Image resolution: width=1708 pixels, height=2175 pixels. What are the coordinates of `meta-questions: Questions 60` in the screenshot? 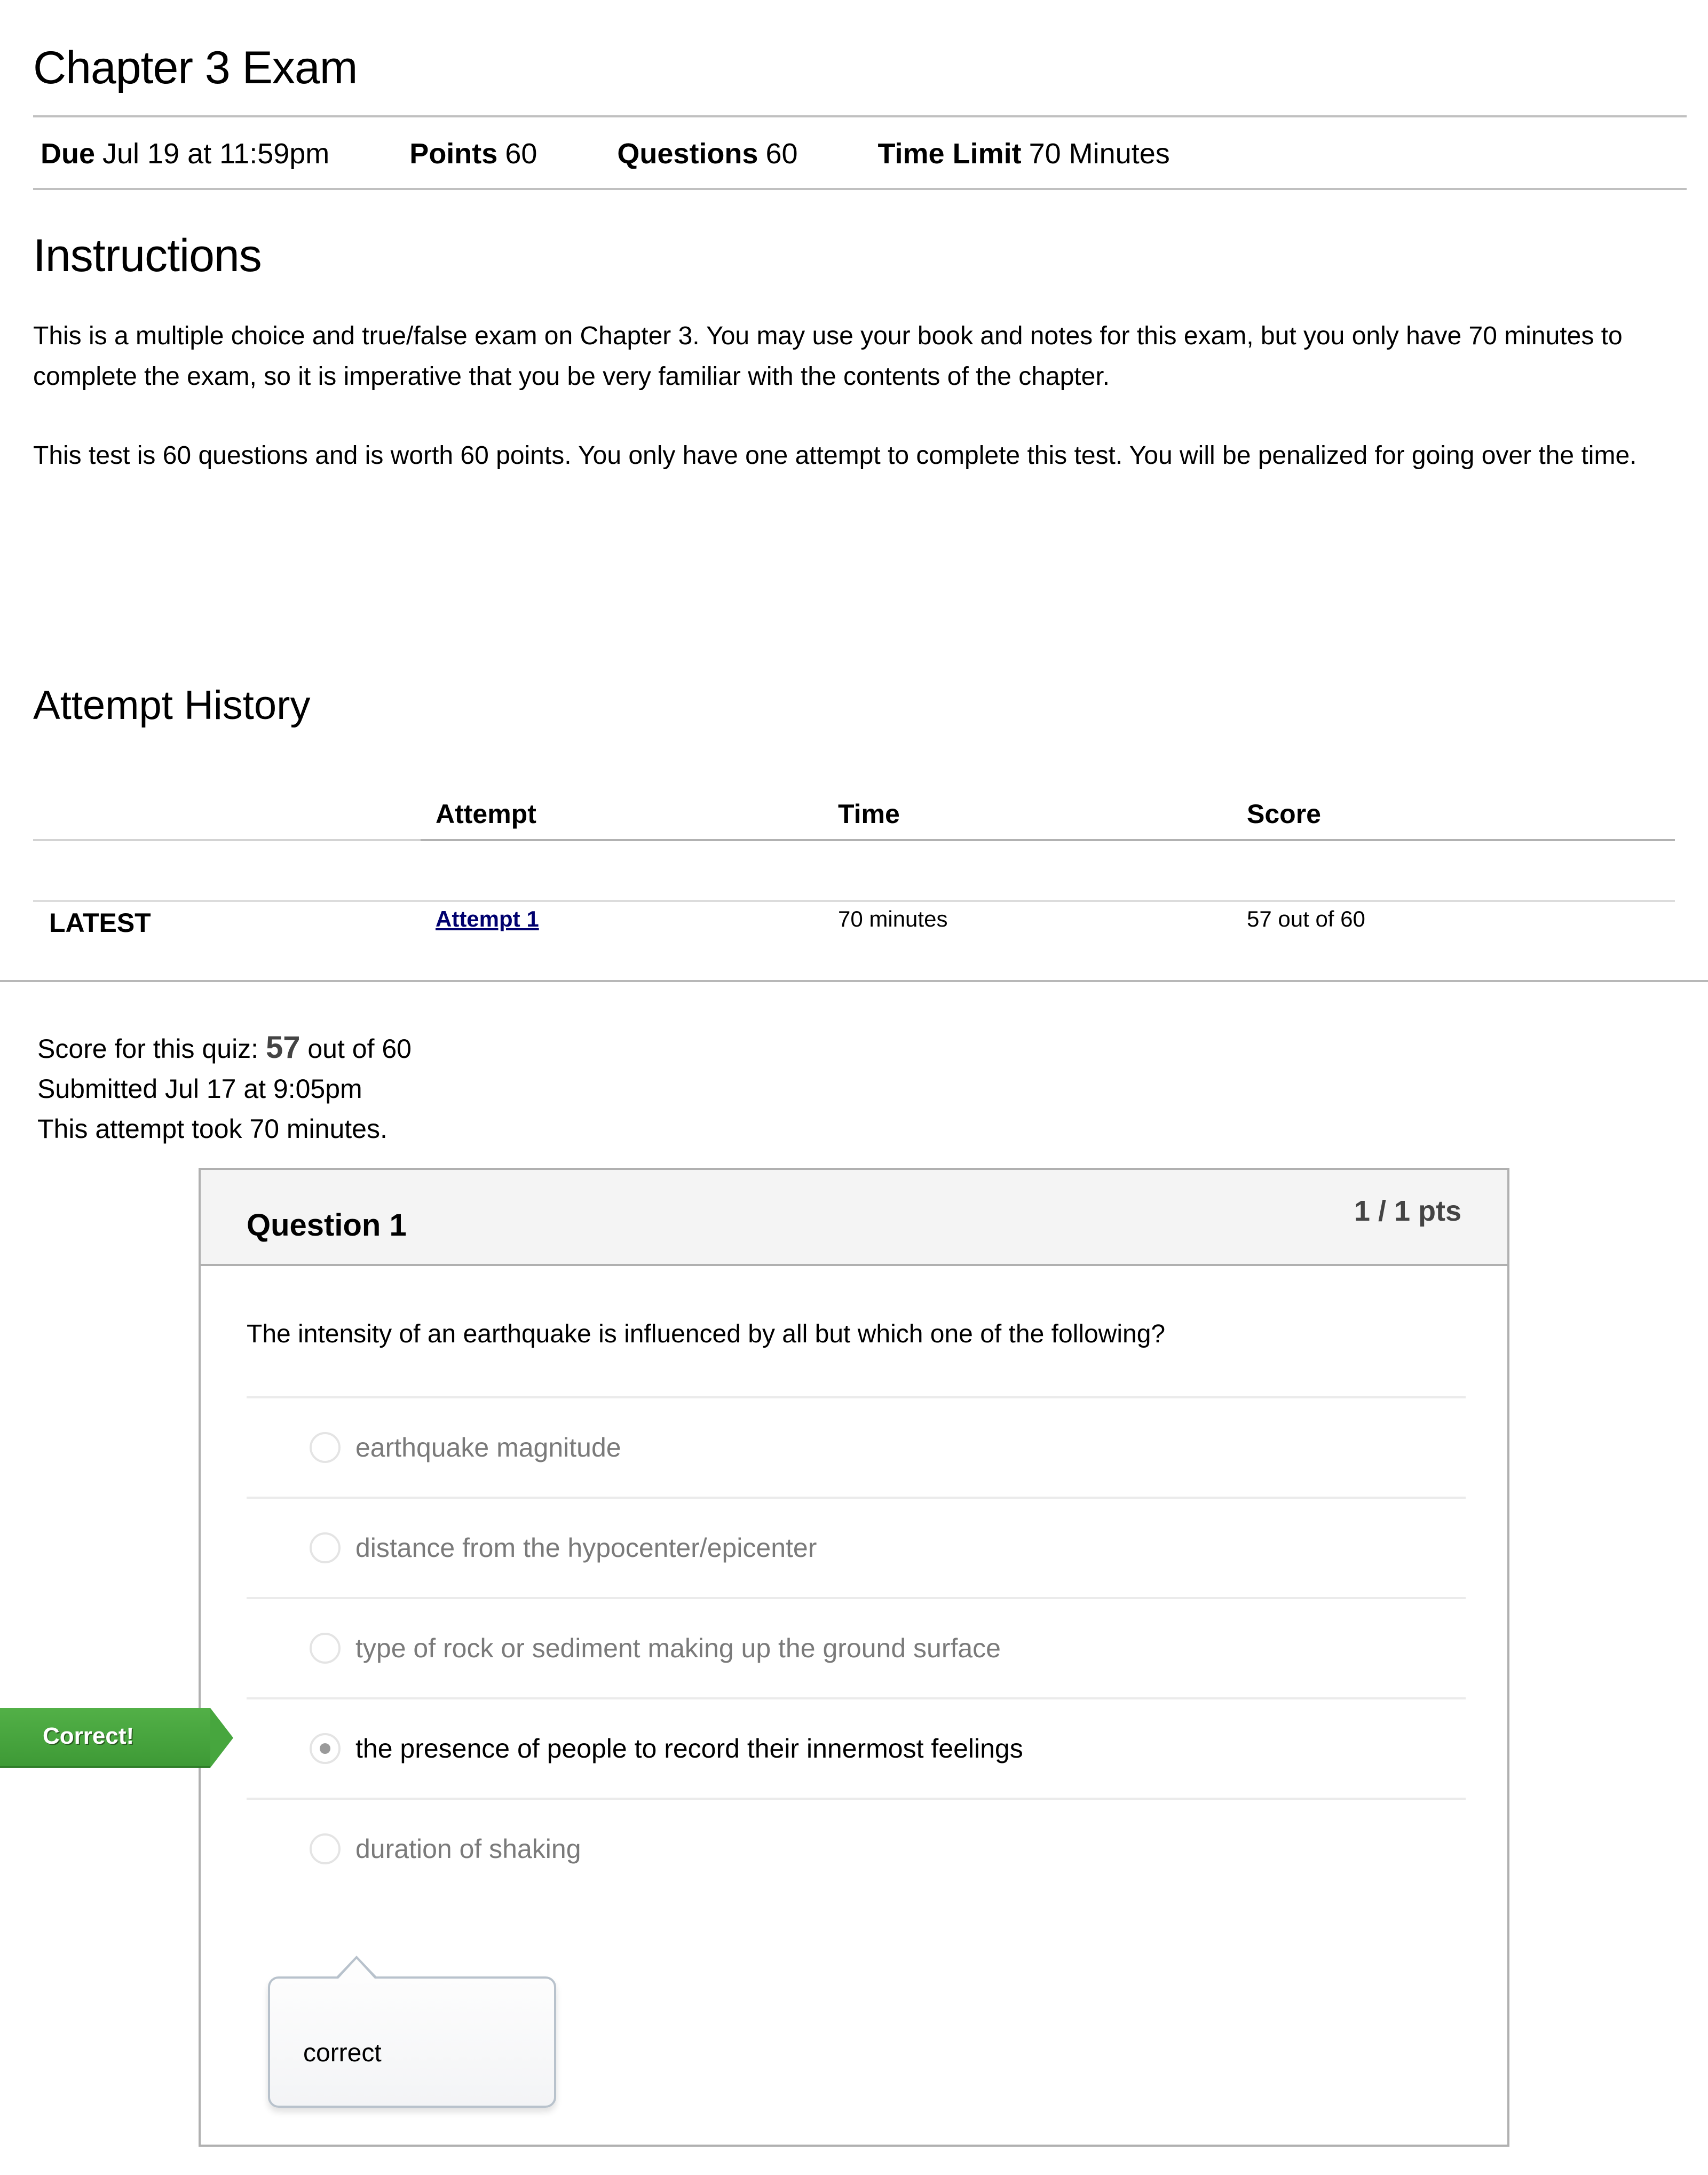 It's located at (707, 153).